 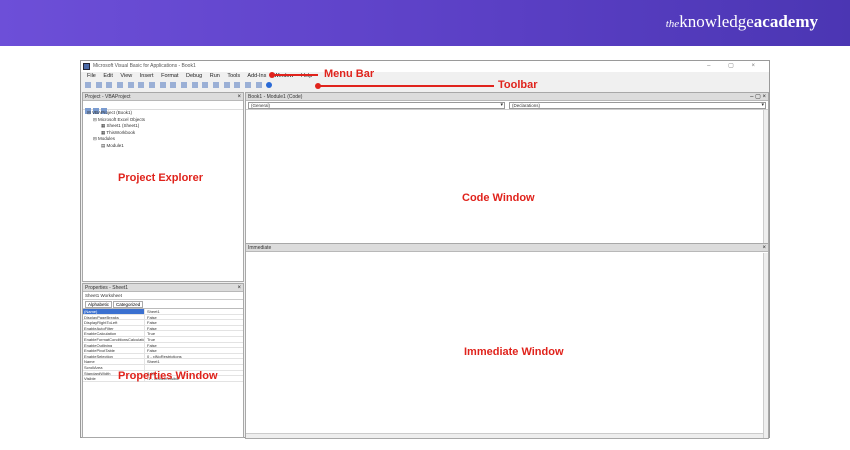 What do you see at coordinates (168, 376) in the screenshot?
I see `properties-window-label: Properties Window` at bounding box center [168, 376].